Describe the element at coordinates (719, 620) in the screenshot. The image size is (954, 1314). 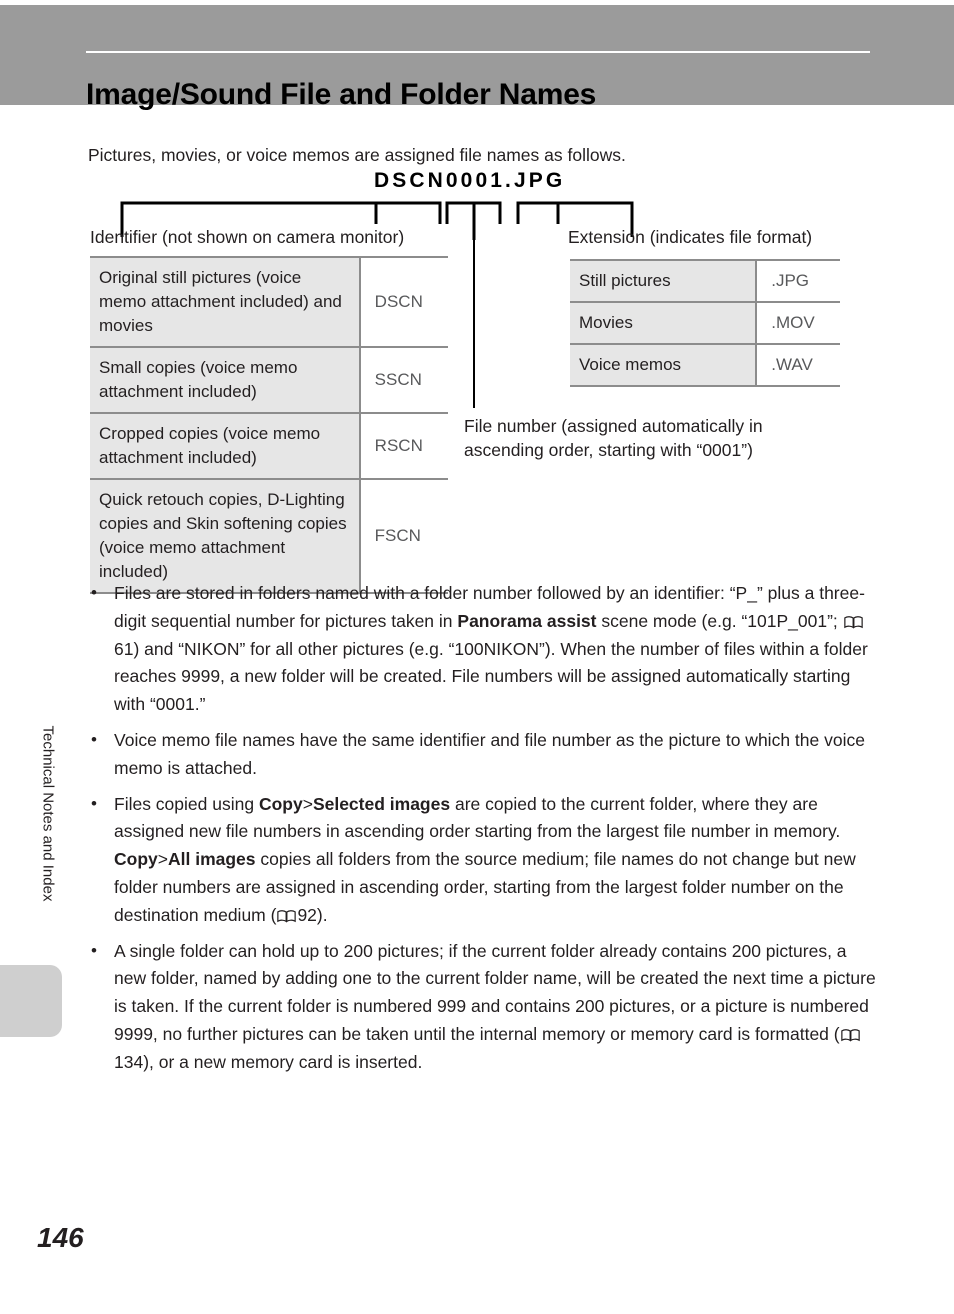
I see `bullet-text: scene mode (e.g. “101P_001”;` at that location.